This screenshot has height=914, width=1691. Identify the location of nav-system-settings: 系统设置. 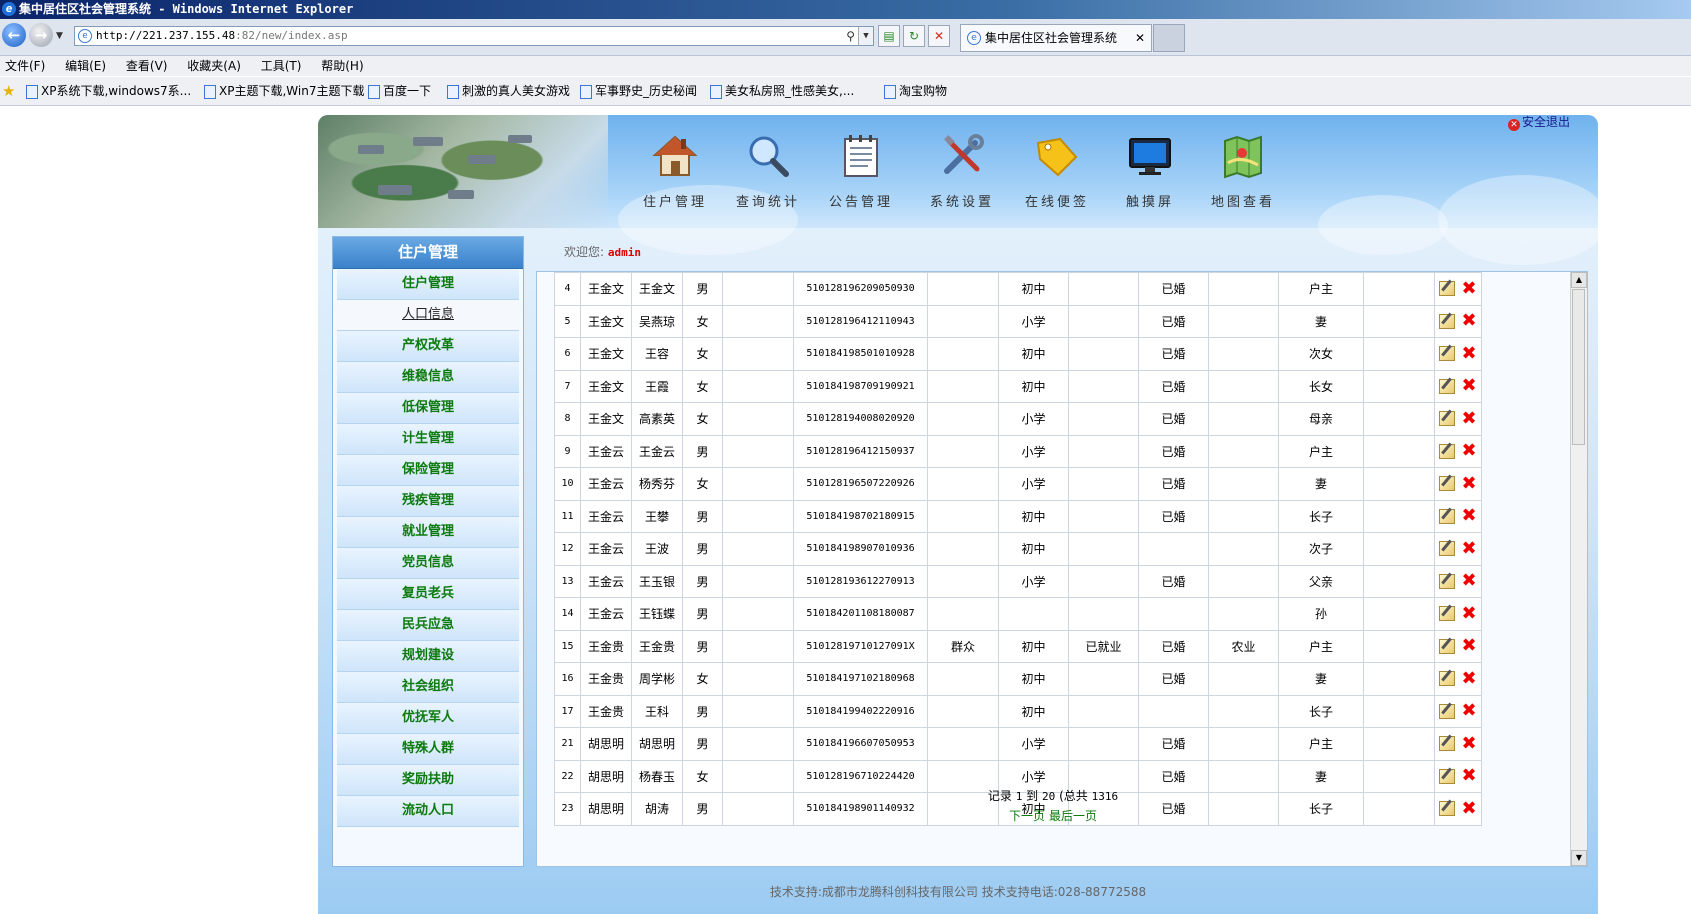
(962, 171).